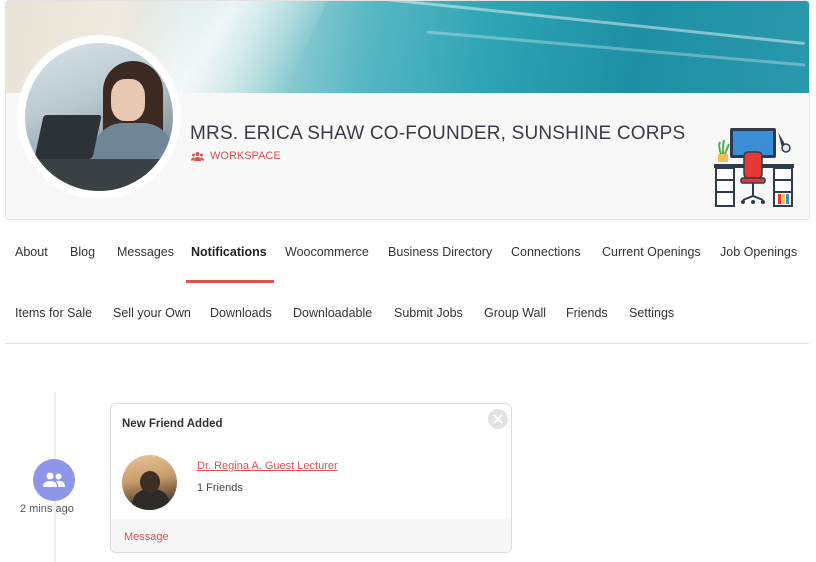 The image size is (816, 562). What do you see at coordinates (428, 313) in the screenshot?
I see `nav-item-submit-jobs: Submit Jobs` at bounding box center [428, 313].